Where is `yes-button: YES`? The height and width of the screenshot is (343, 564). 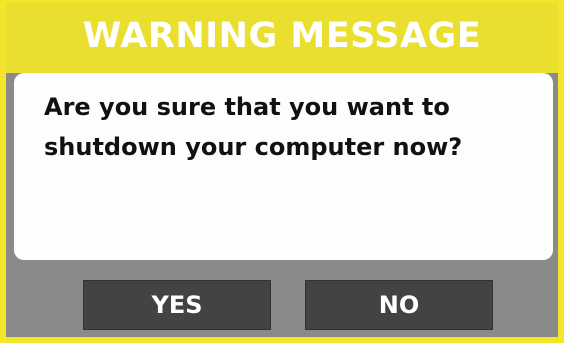 yes-button: YES is located at coordinates (177, 305).